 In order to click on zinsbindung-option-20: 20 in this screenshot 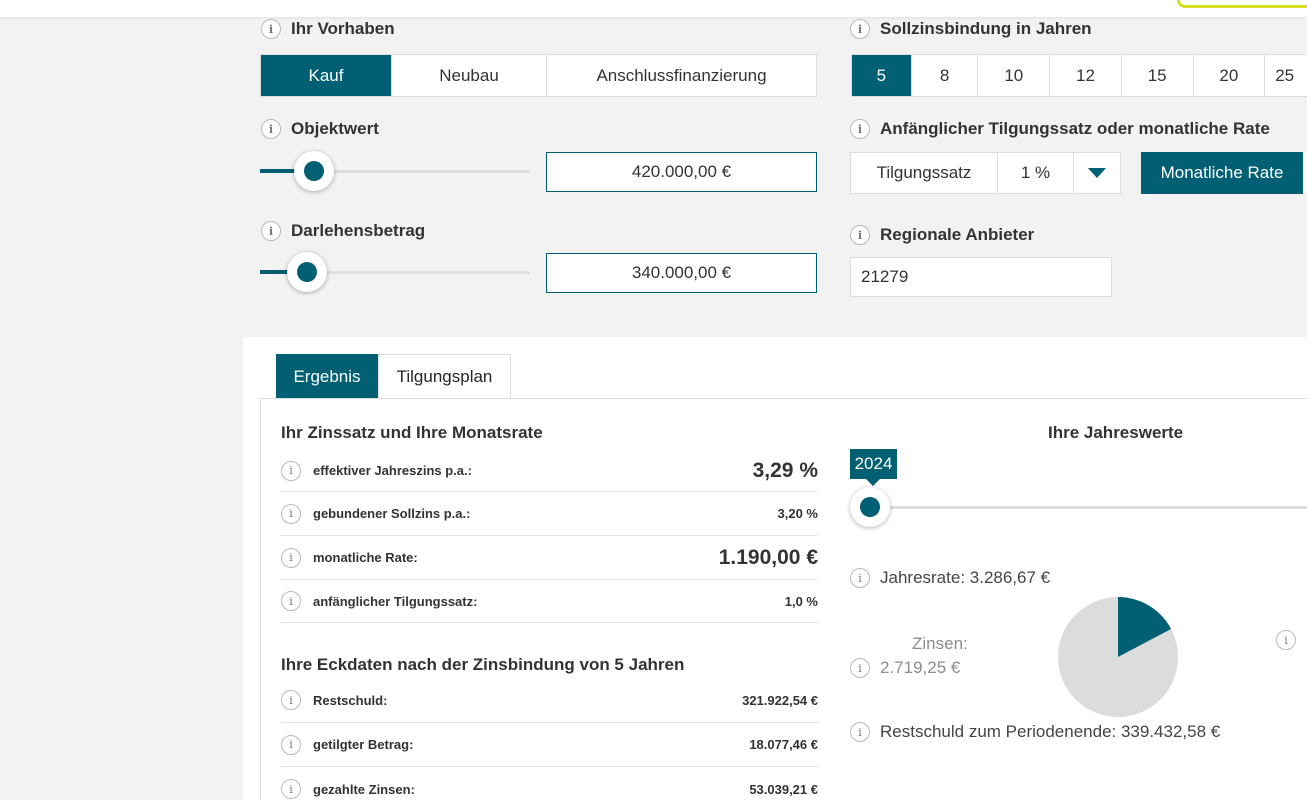, I will do `click(1230, 75)`.